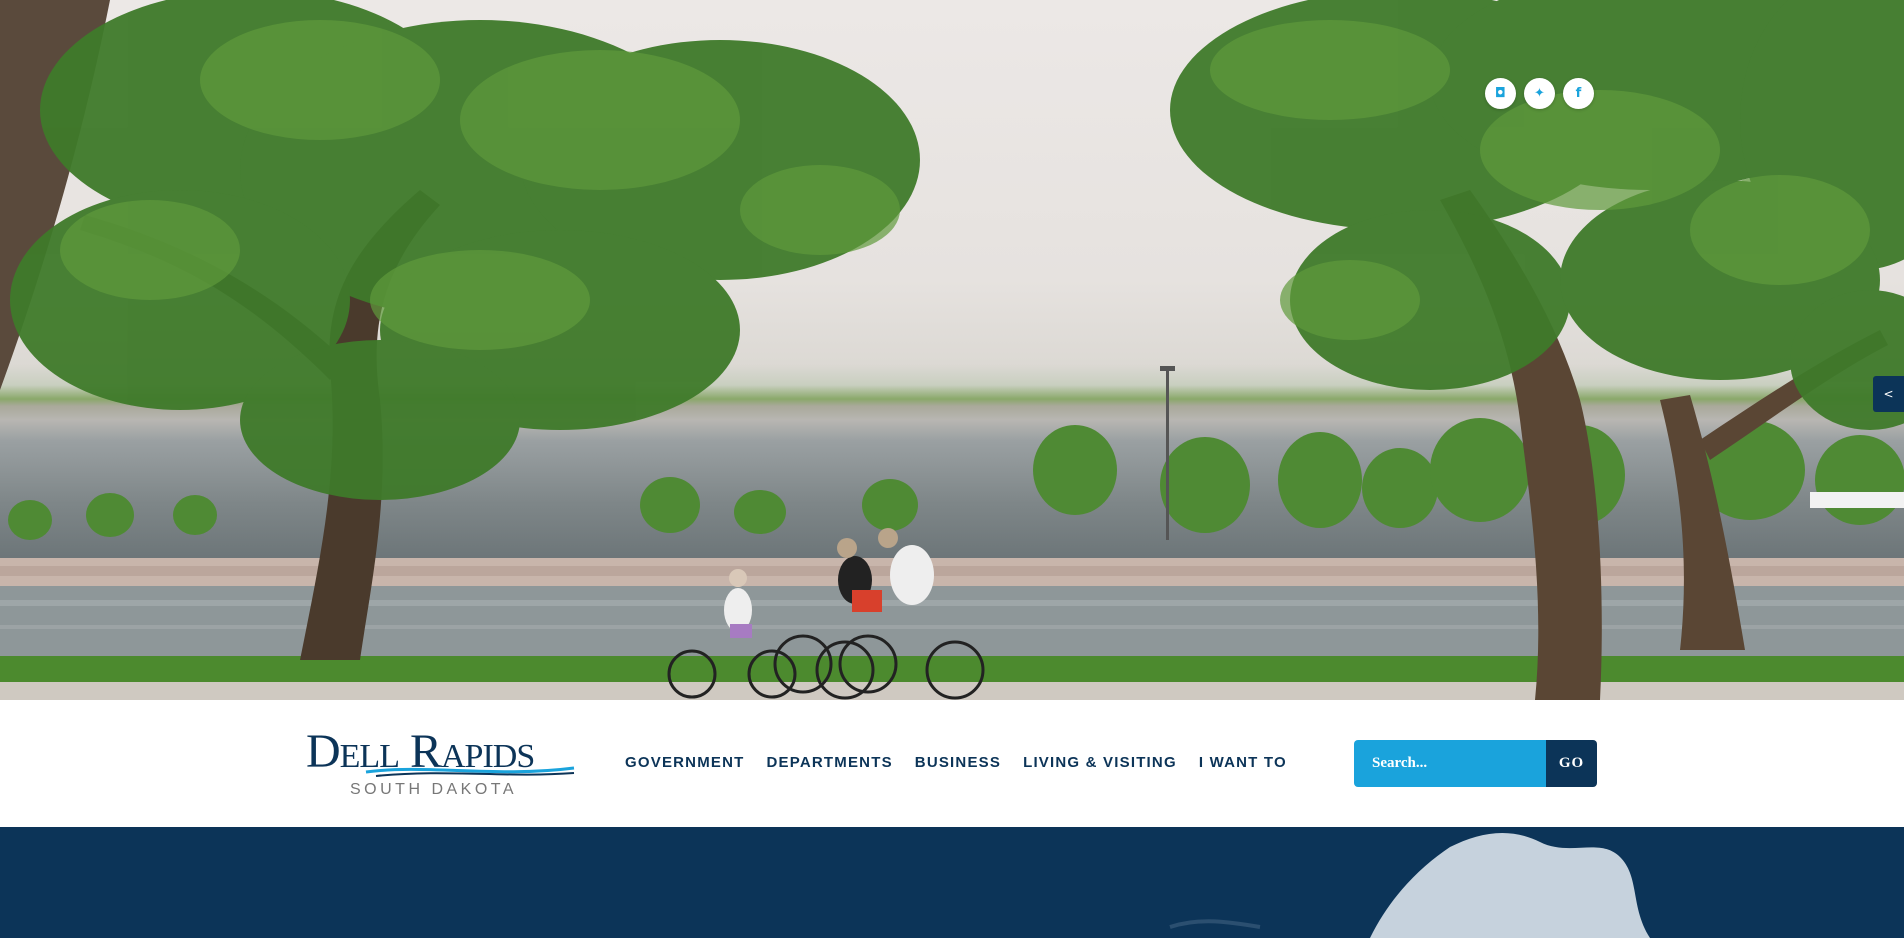 Image resolution: width=1904 pixels, height=938 pixels. Describe the element at coordinates (434, 789) in the screenshot. I see `logo-subtitle: SOUTH DAKOTA` at that location.